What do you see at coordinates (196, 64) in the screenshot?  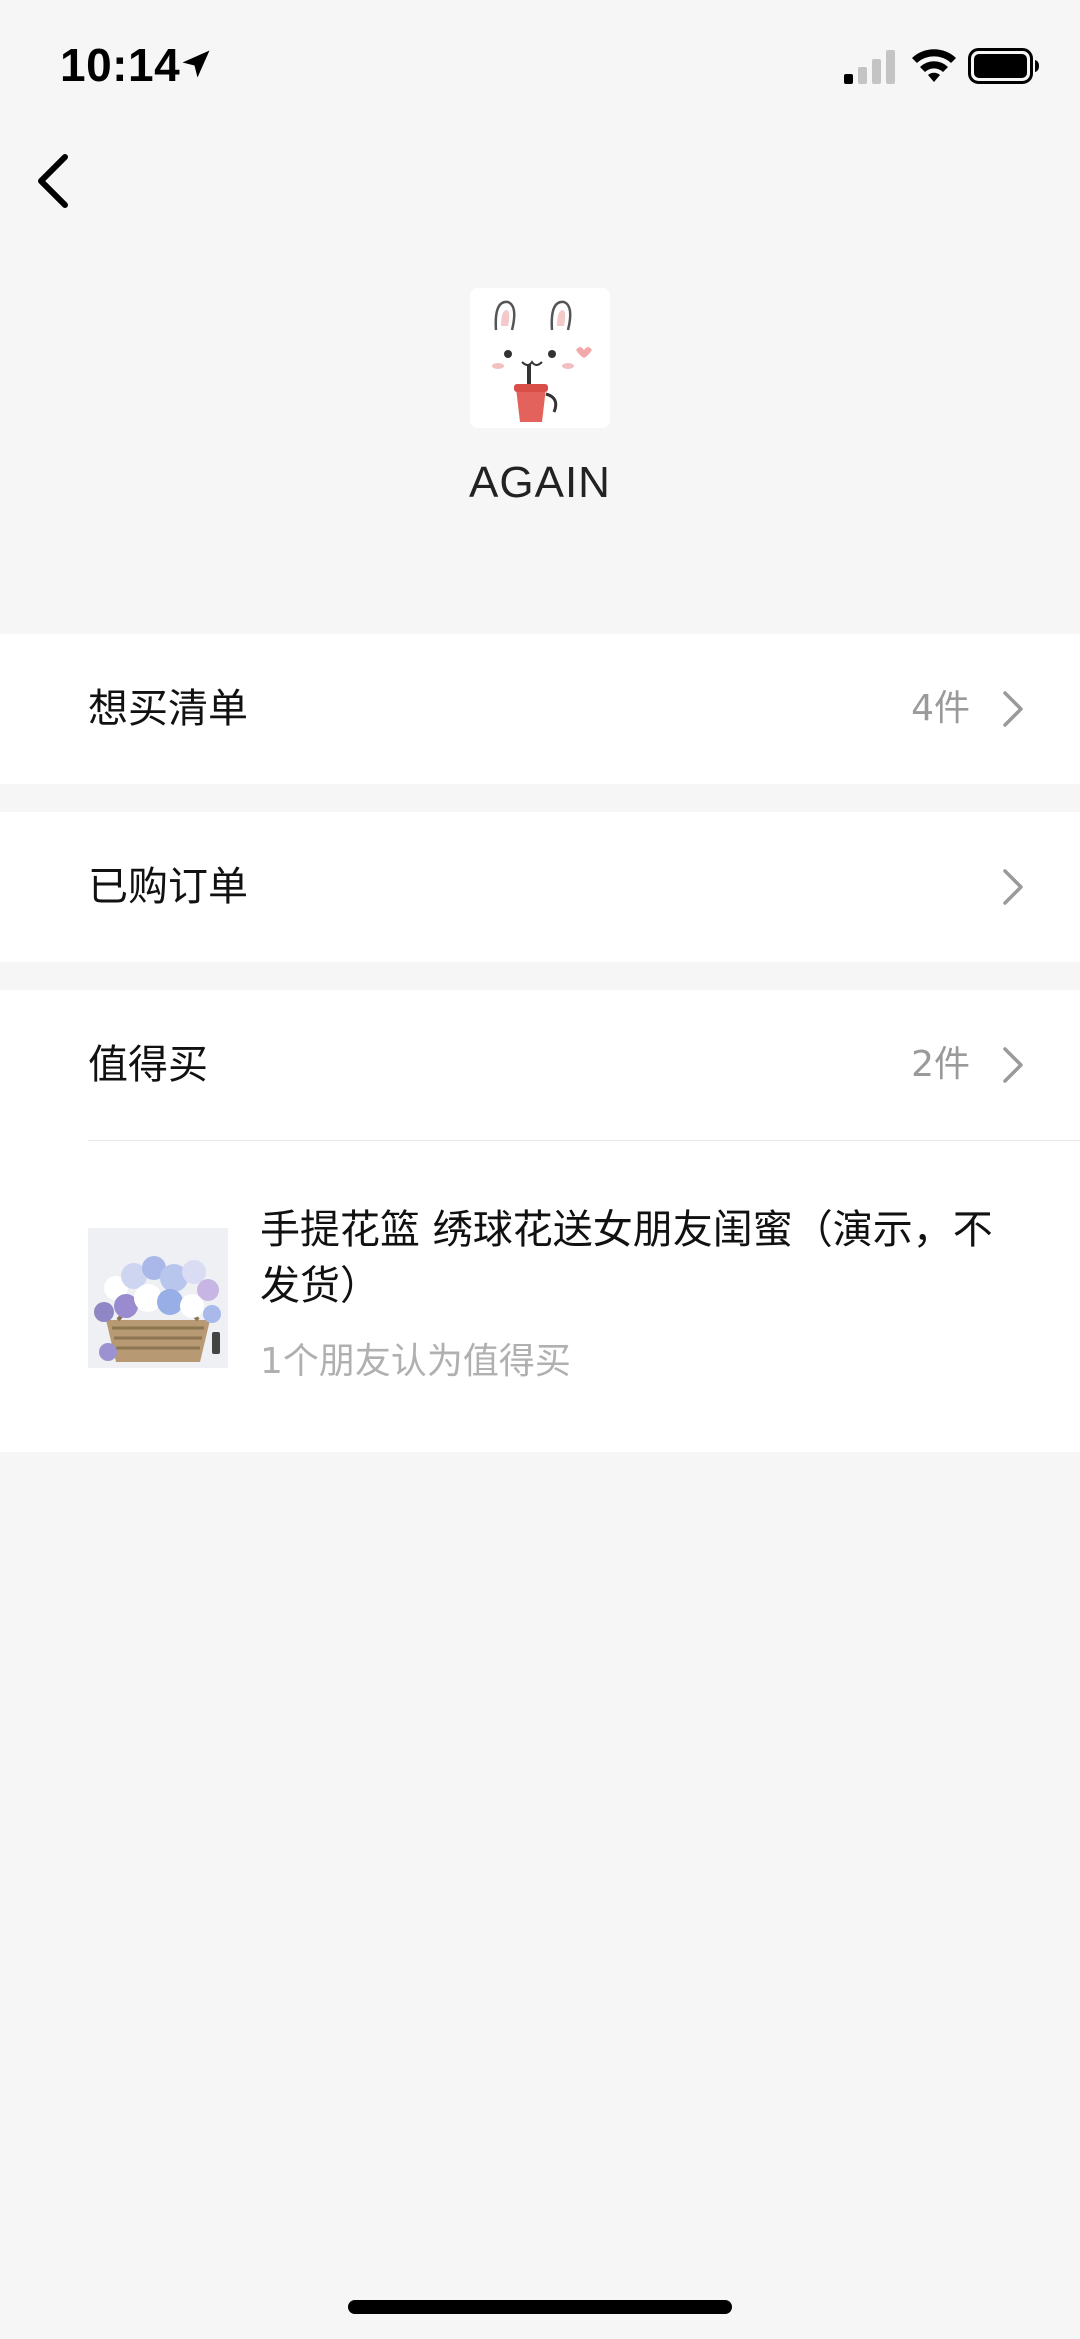 I see `location-arrow-icon` at bounding box center [196, 64].